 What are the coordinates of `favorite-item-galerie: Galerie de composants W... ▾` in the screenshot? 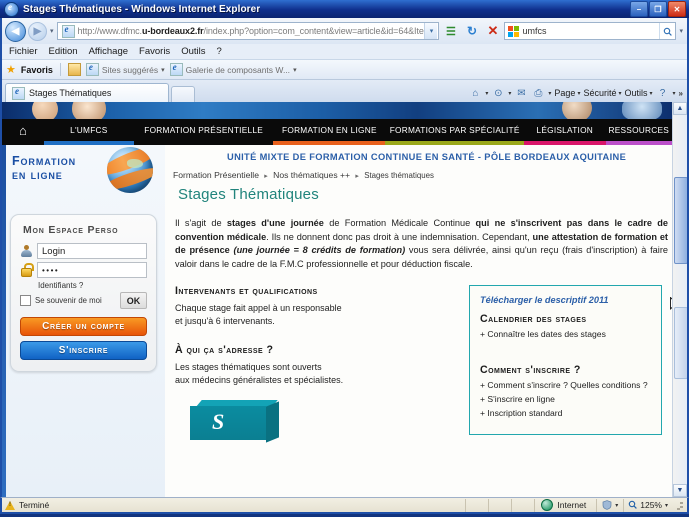 It's located at (233, 69).